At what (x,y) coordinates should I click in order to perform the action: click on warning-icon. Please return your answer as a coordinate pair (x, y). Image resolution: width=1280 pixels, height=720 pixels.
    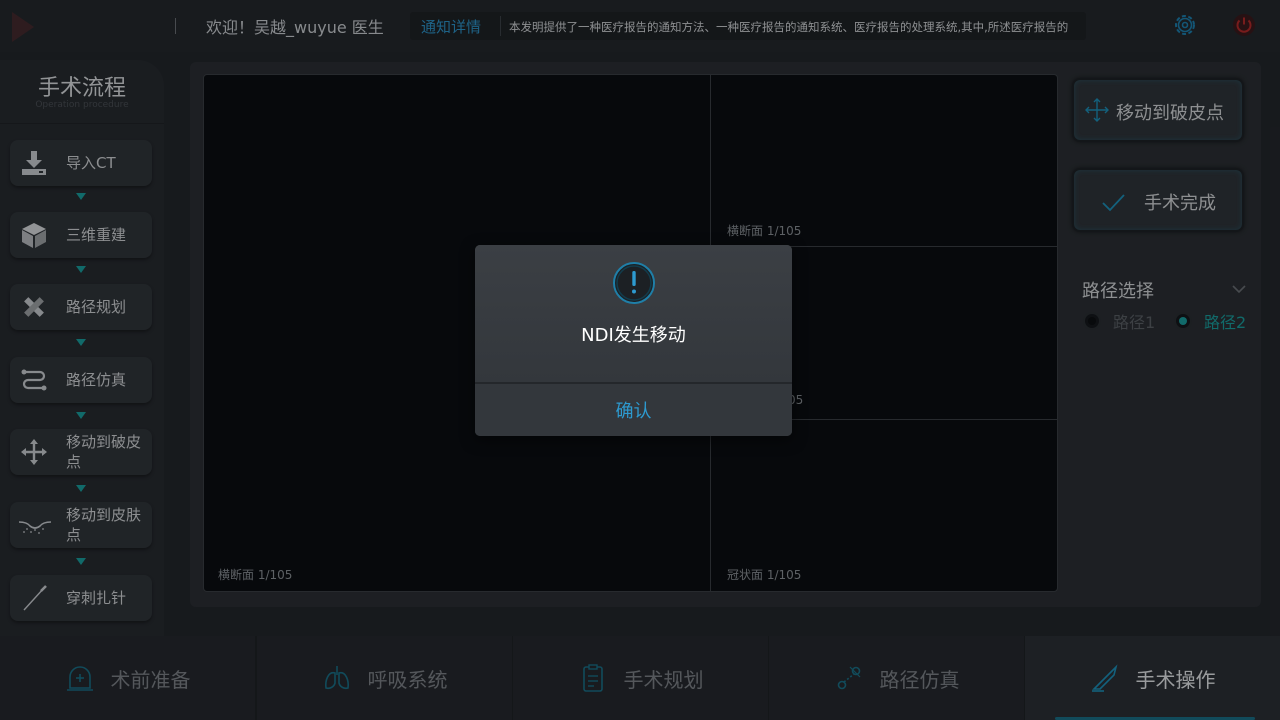
    Looking at the image, I should click on (634, 283).